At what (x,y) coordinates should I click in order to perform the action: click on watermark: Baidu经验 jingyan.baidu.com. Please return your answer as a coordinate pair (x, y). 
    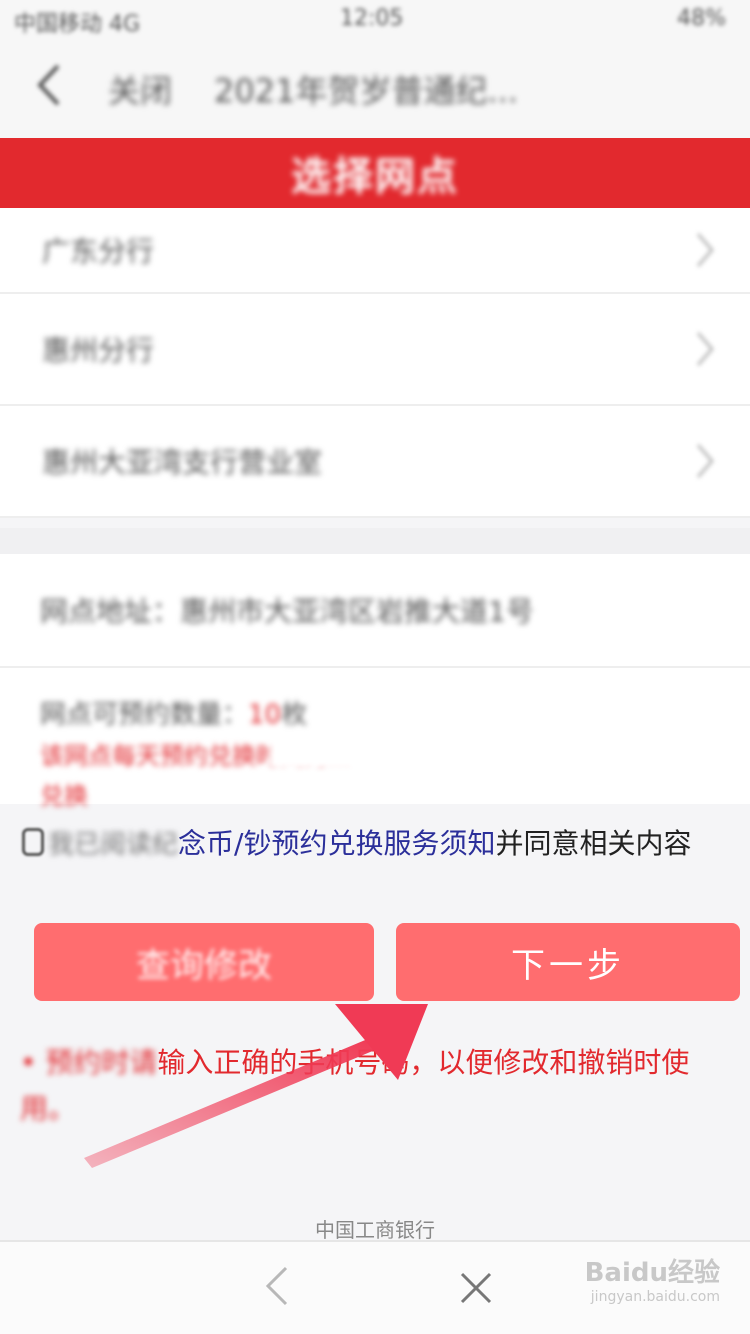
    Looking at the image, I should click on (652, 1278).